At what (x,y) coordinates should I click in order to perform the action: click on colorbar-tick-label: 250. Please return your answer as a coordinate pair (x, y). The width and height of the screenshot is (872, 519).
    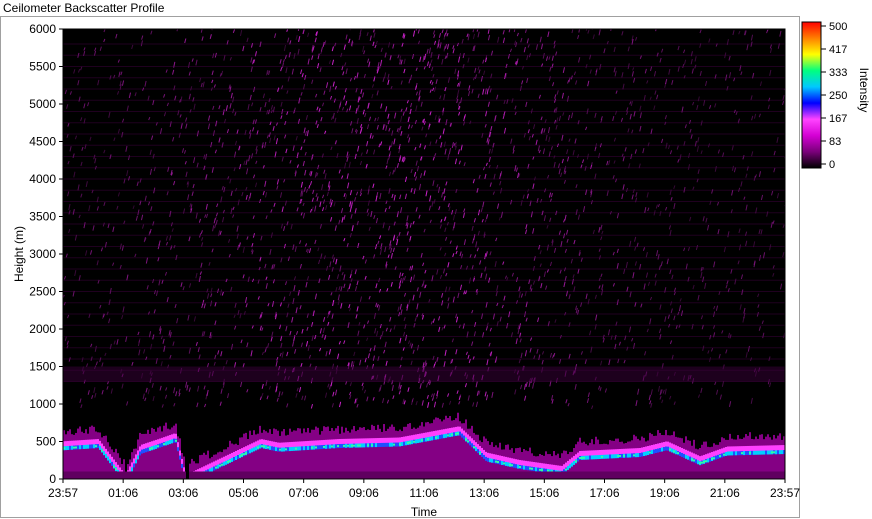
    Looking at the image, I should click on (838, 96).